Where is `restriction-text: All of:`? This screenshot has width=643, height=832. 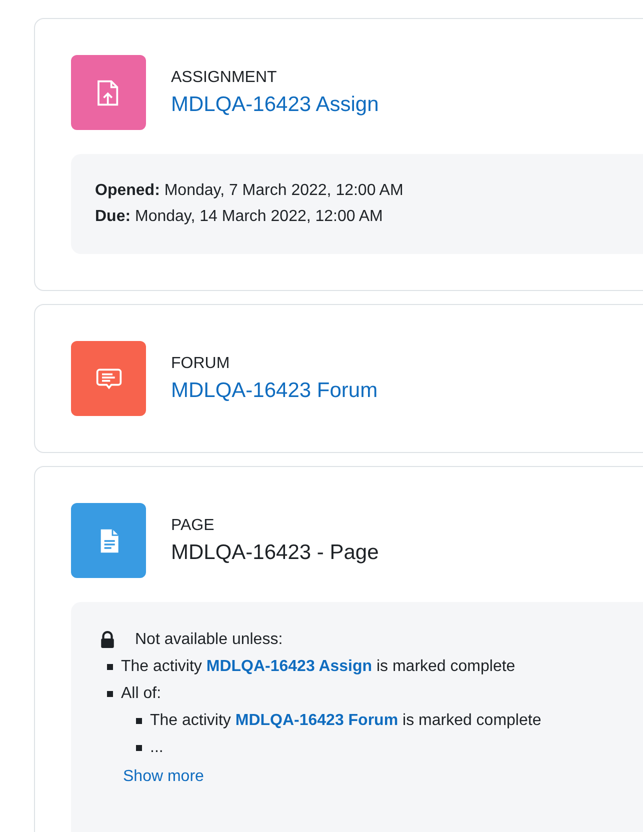
restriction-text: All of: is located at coordinates (141, 694).